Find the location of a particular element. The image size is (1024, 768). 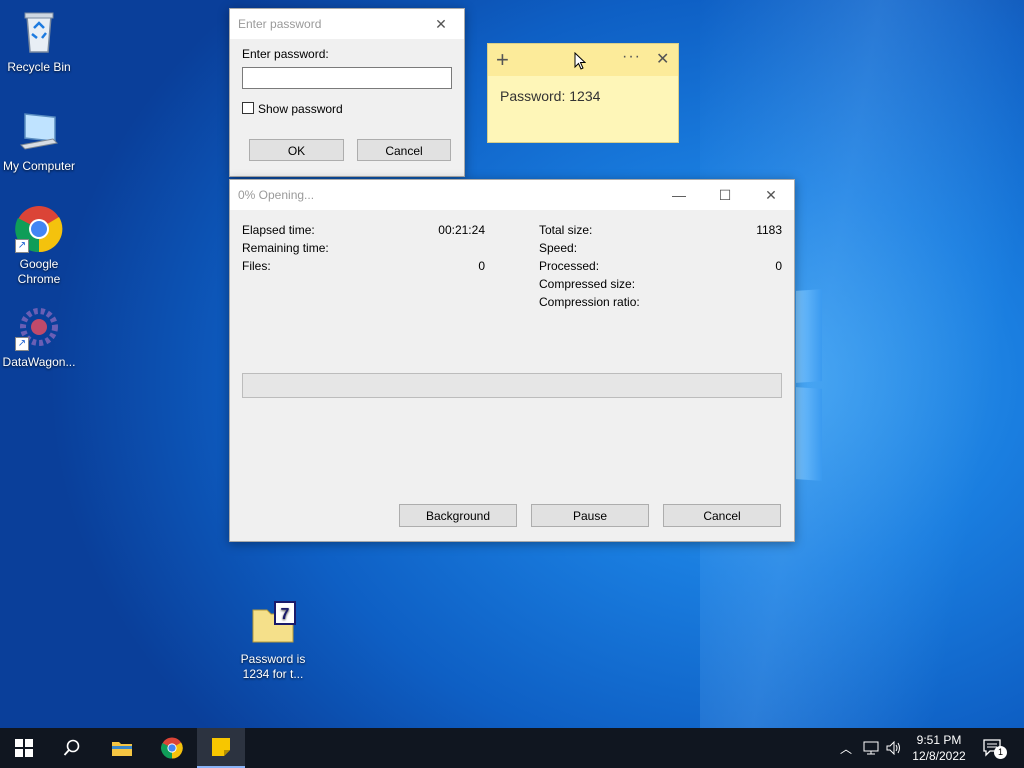

sticky-note: + ··· ✕ Password: 1234 is located at coordinates (583, 93).